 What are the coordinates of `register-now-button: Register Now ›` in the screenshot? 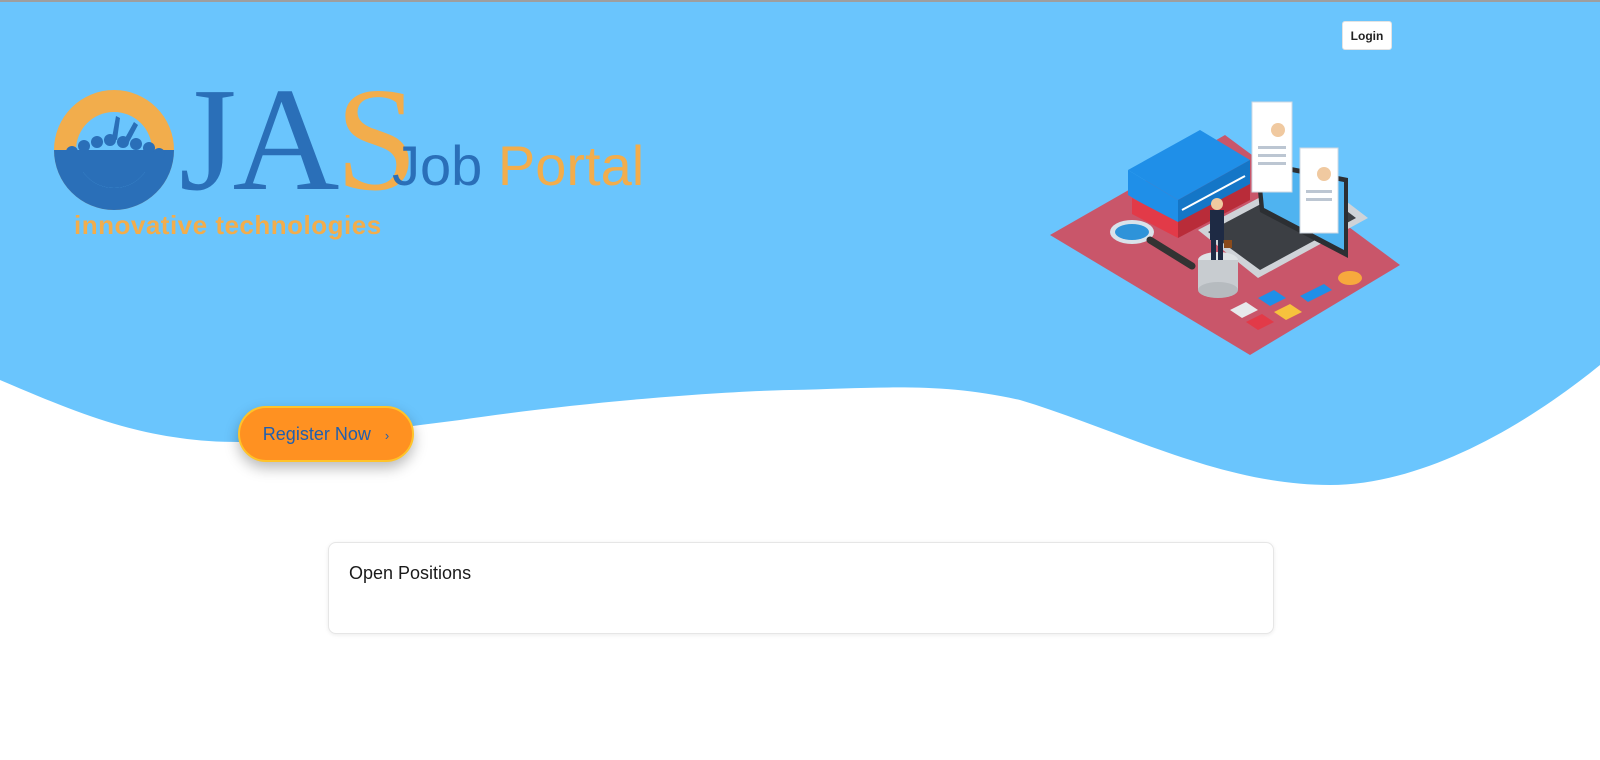 It's located at (326, 434).